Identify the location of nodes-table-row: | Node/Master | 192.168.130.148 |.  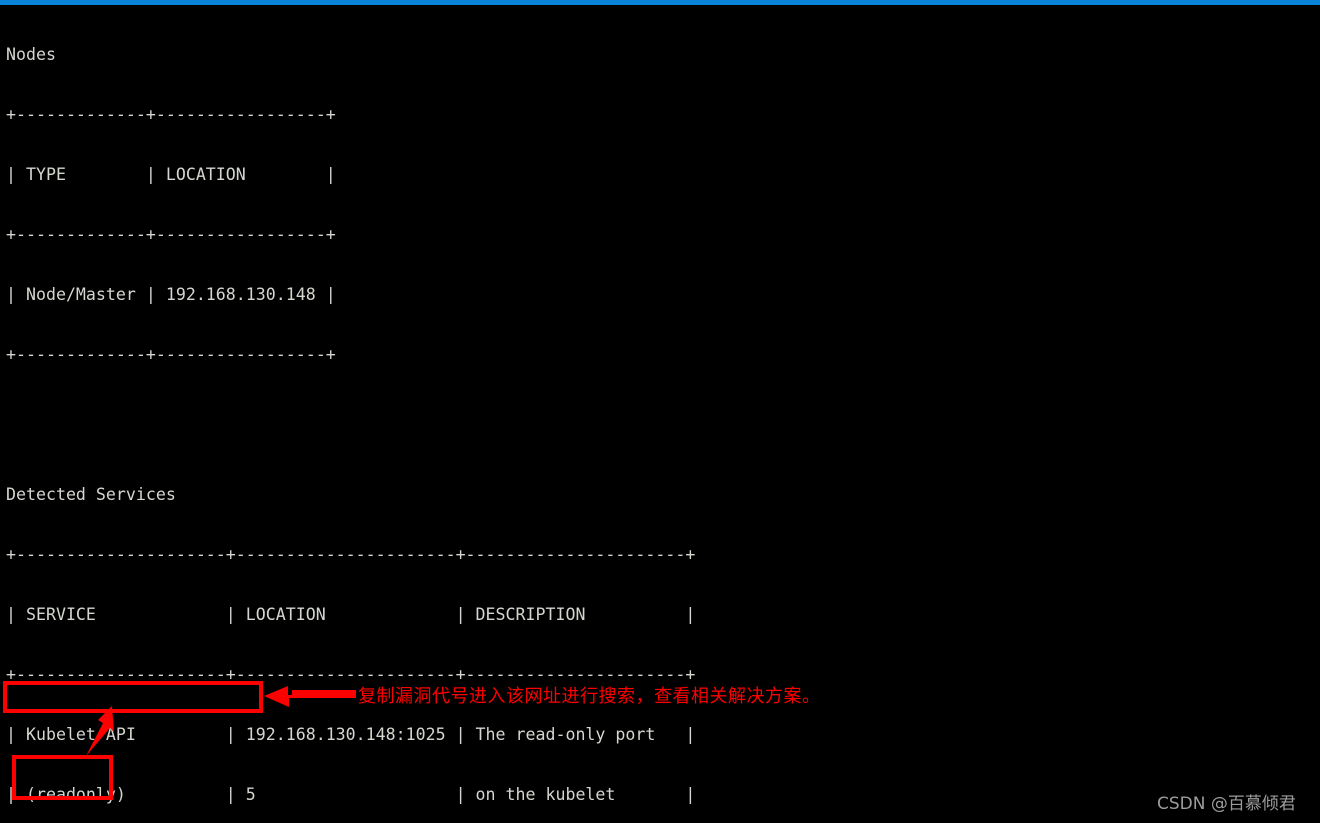
(171, 294).